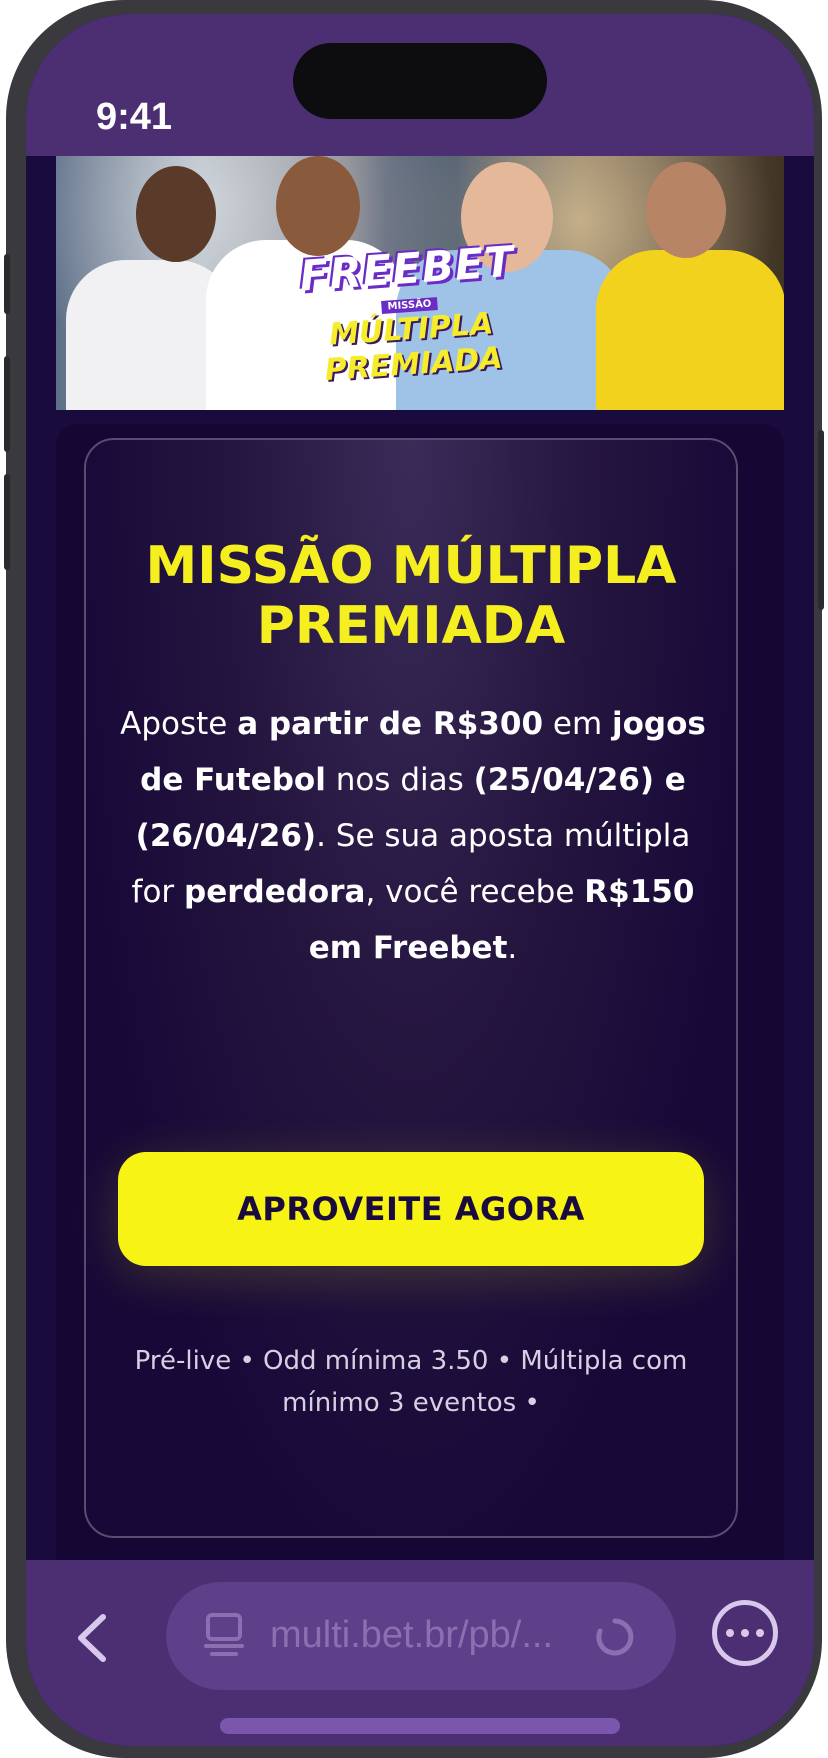 The width and height of the screenshot is (828, 1758). Describe the element at coordinates (821, 520) in the screenshot. I see `power-button` at that location.